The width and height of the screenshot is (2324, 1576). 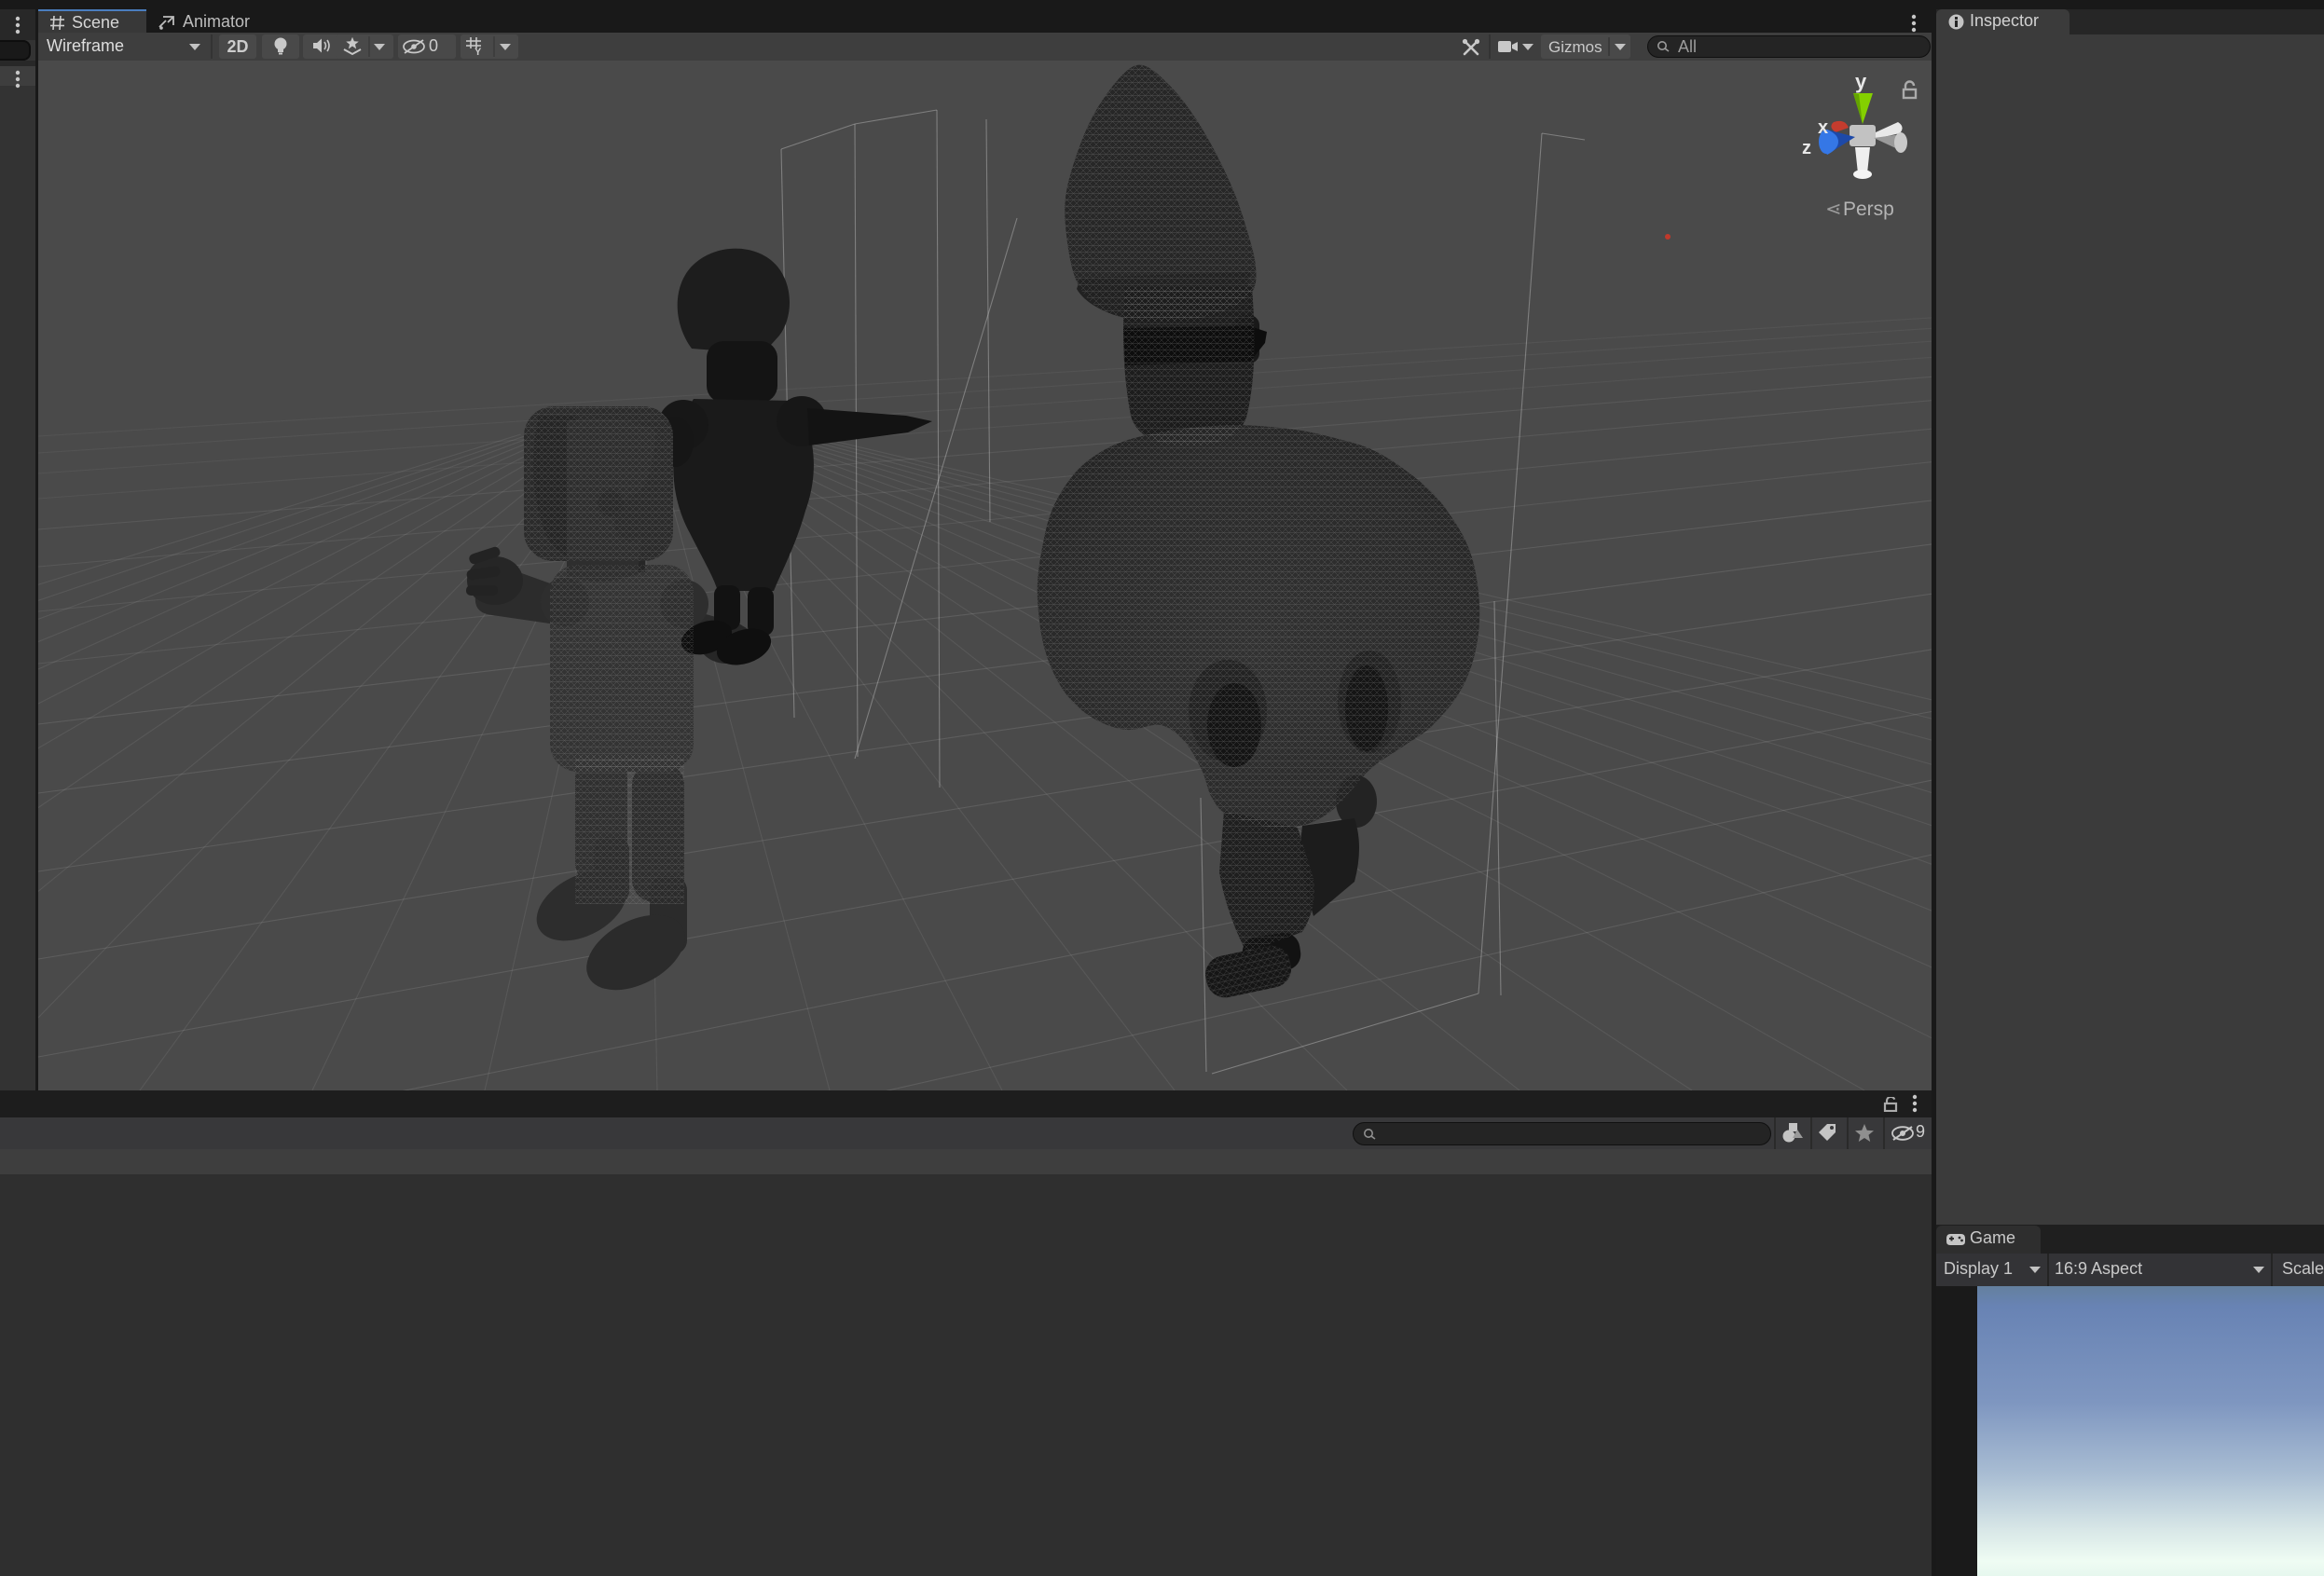 What do you see at coordinates (1868, 209) in the screenshot?
I see `svg-text: Persp` at bounding box center [1868, 209].